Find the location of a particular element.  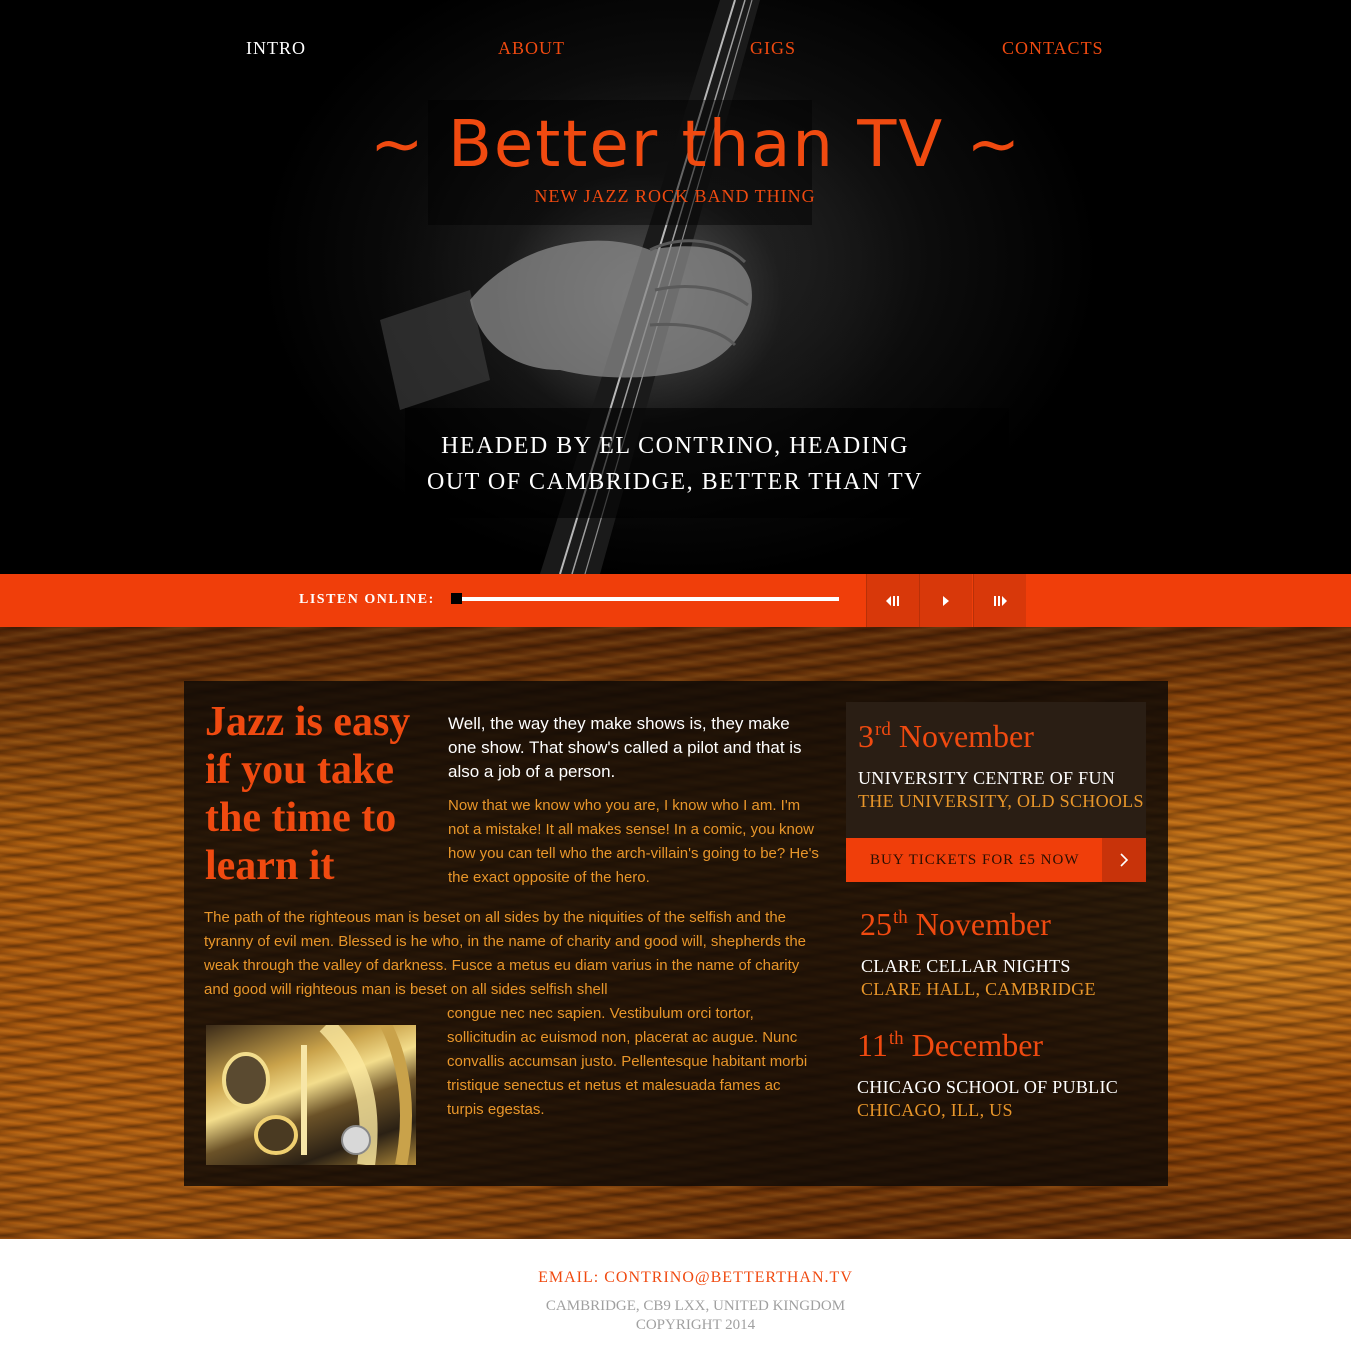

nav-item-about: ABOUT is located at coordinates (531, 48).